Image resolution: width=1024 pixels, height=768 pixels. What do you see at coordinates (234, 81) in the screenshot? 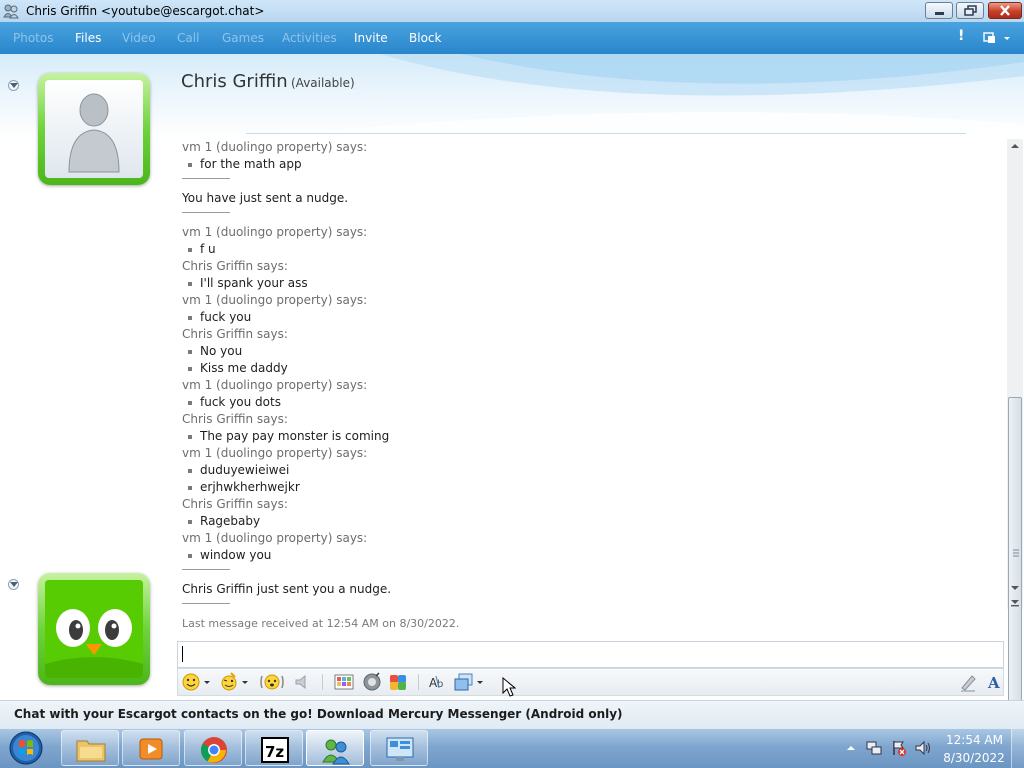
I see `contact-name: Chris Griffin` at bounding box center [234, 81].